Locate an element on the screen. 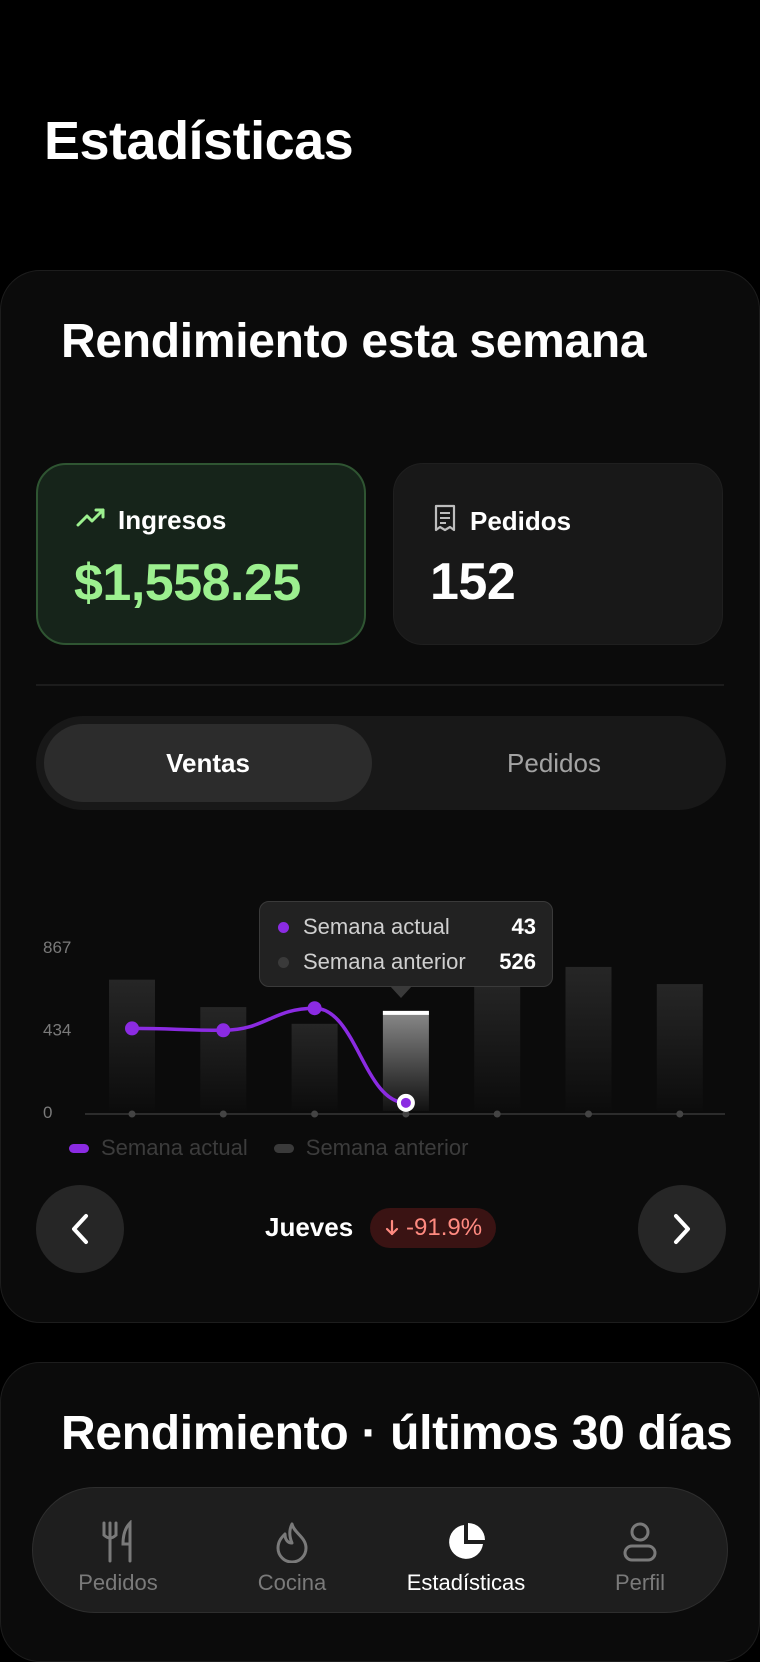 This screenshot has height=1662, width=760. card-title: Rendimiento esta semana is located at coordinates (354, 341).